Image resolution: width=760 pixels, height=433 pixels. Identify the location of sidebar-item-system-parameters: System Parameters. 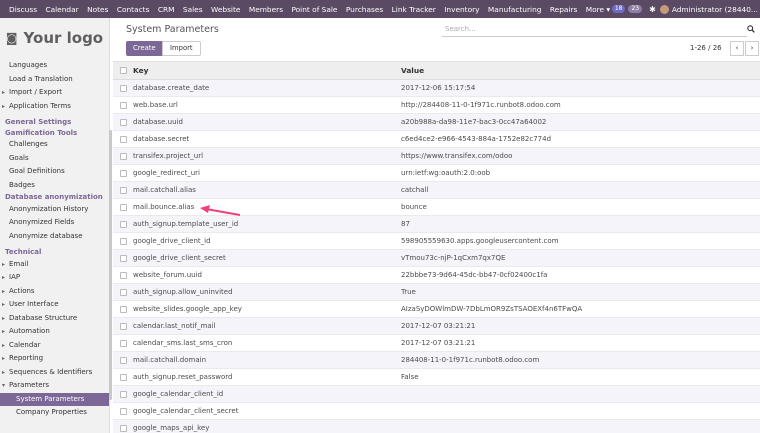
(54, 399).